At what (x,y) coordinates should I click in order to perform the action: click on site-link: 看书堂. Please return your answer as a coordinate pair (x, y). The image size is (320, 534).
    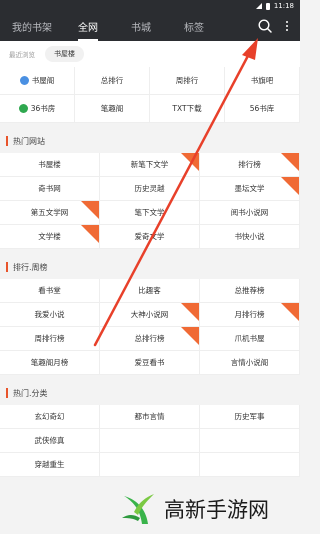
    Looking at the image, I should click on (50, 291).